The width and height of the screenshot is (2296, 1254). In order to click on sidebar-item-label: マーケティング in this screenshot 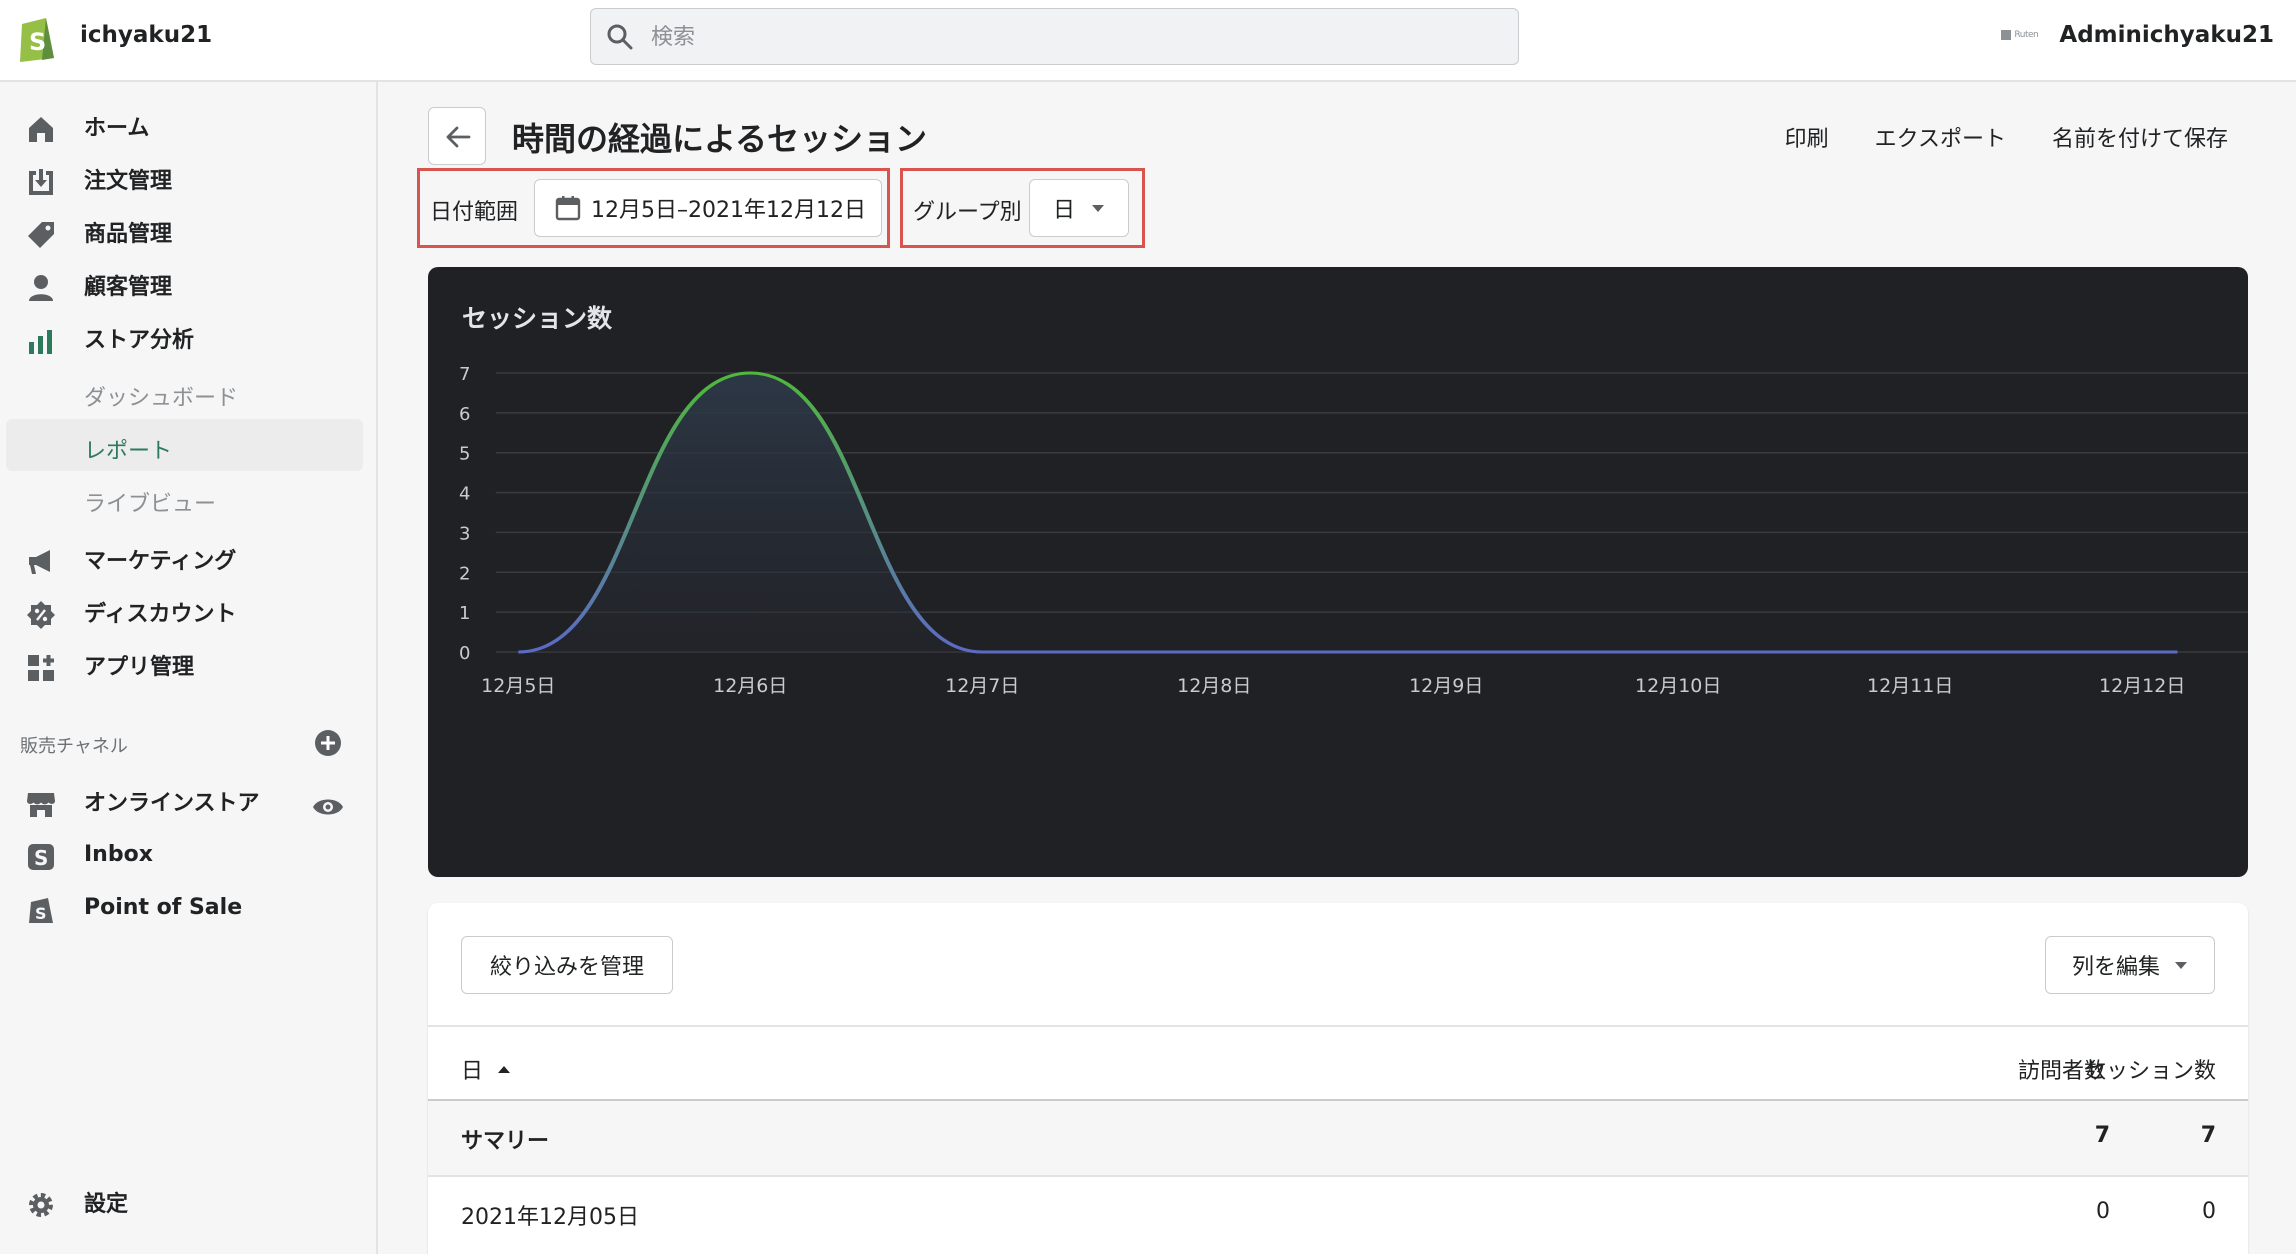, I will do `click(160, 561)`.